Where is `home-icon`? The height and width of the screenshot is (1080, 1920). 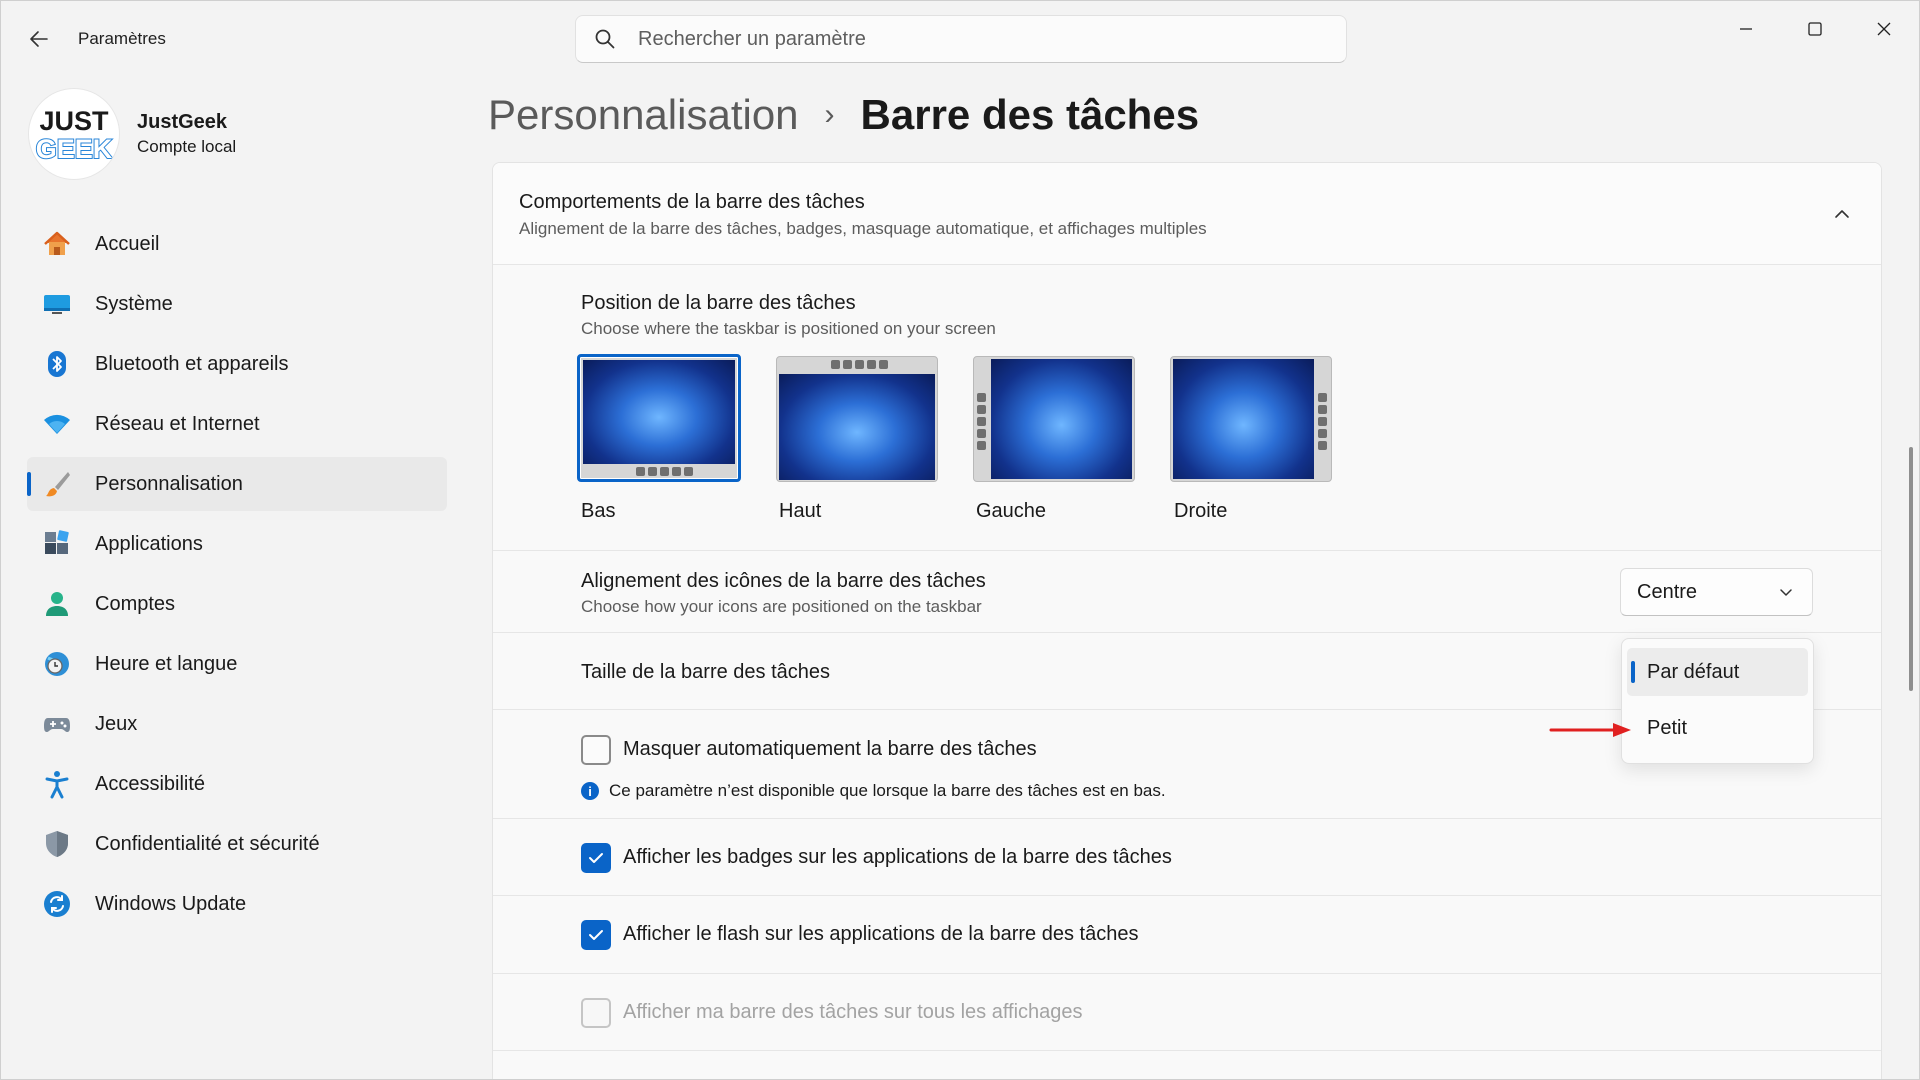 home-icon is located at coordinates (57, 244).